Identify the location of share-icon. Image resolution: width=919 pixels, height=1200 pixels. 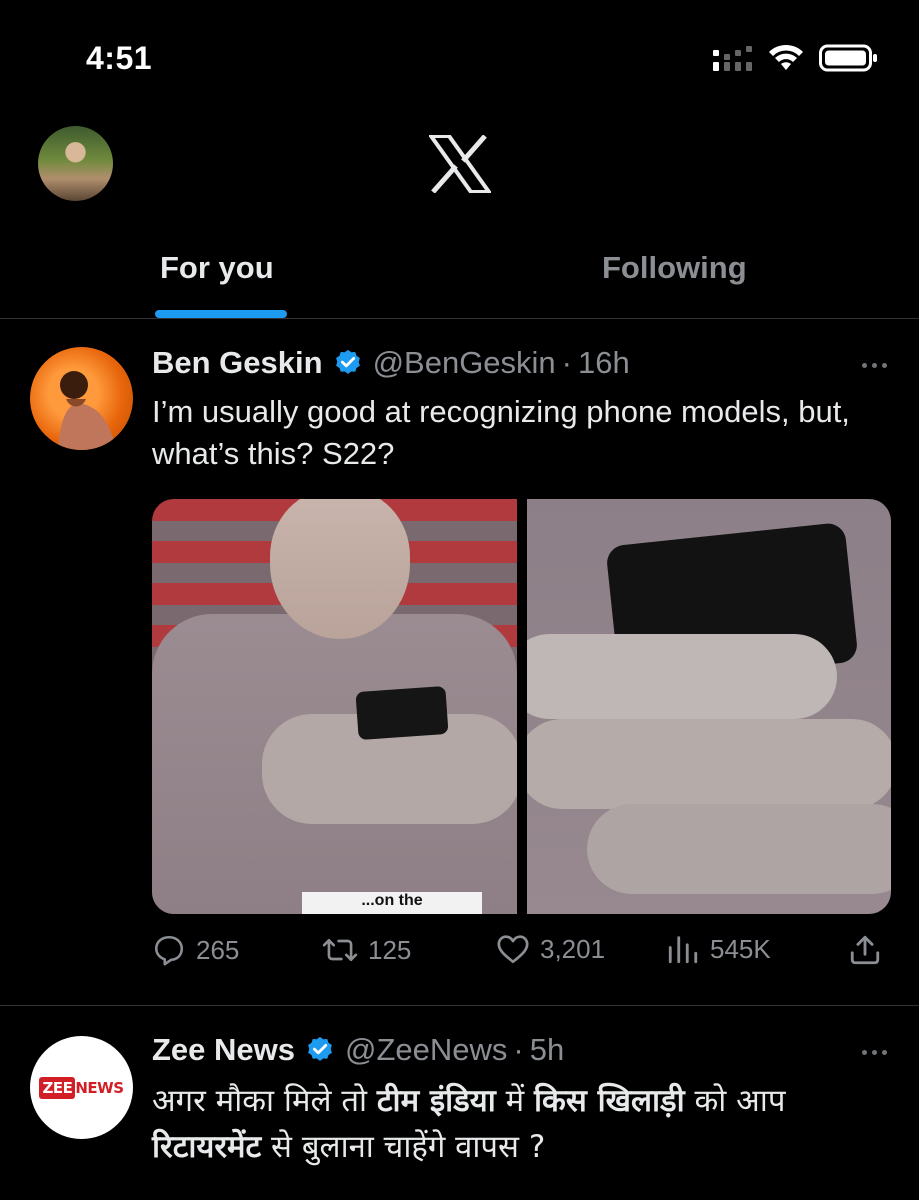
(865, 950).